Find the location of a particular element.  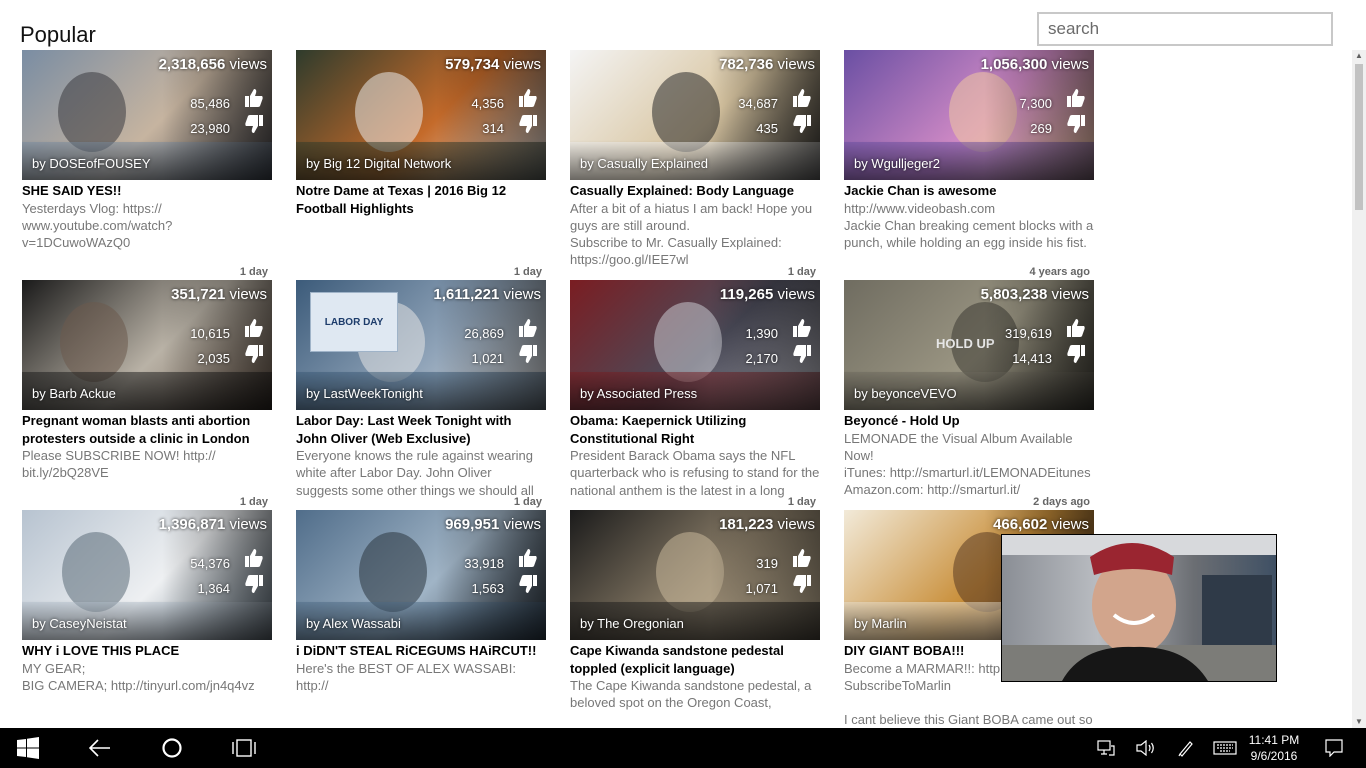

video-thumbnail: 969,951 views 33,918 1,563 by Alex Wassabi is located at coordinates (421, 575).